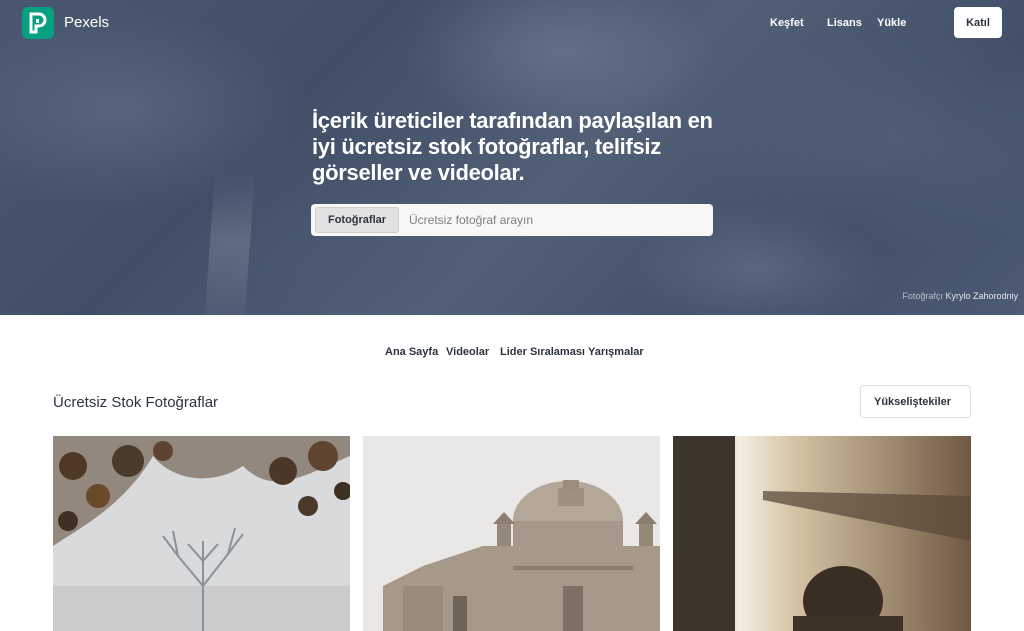 The width and height of the screenshot is (1024, 631). I want to click on brand-name: Pexels, so click(86, 22).